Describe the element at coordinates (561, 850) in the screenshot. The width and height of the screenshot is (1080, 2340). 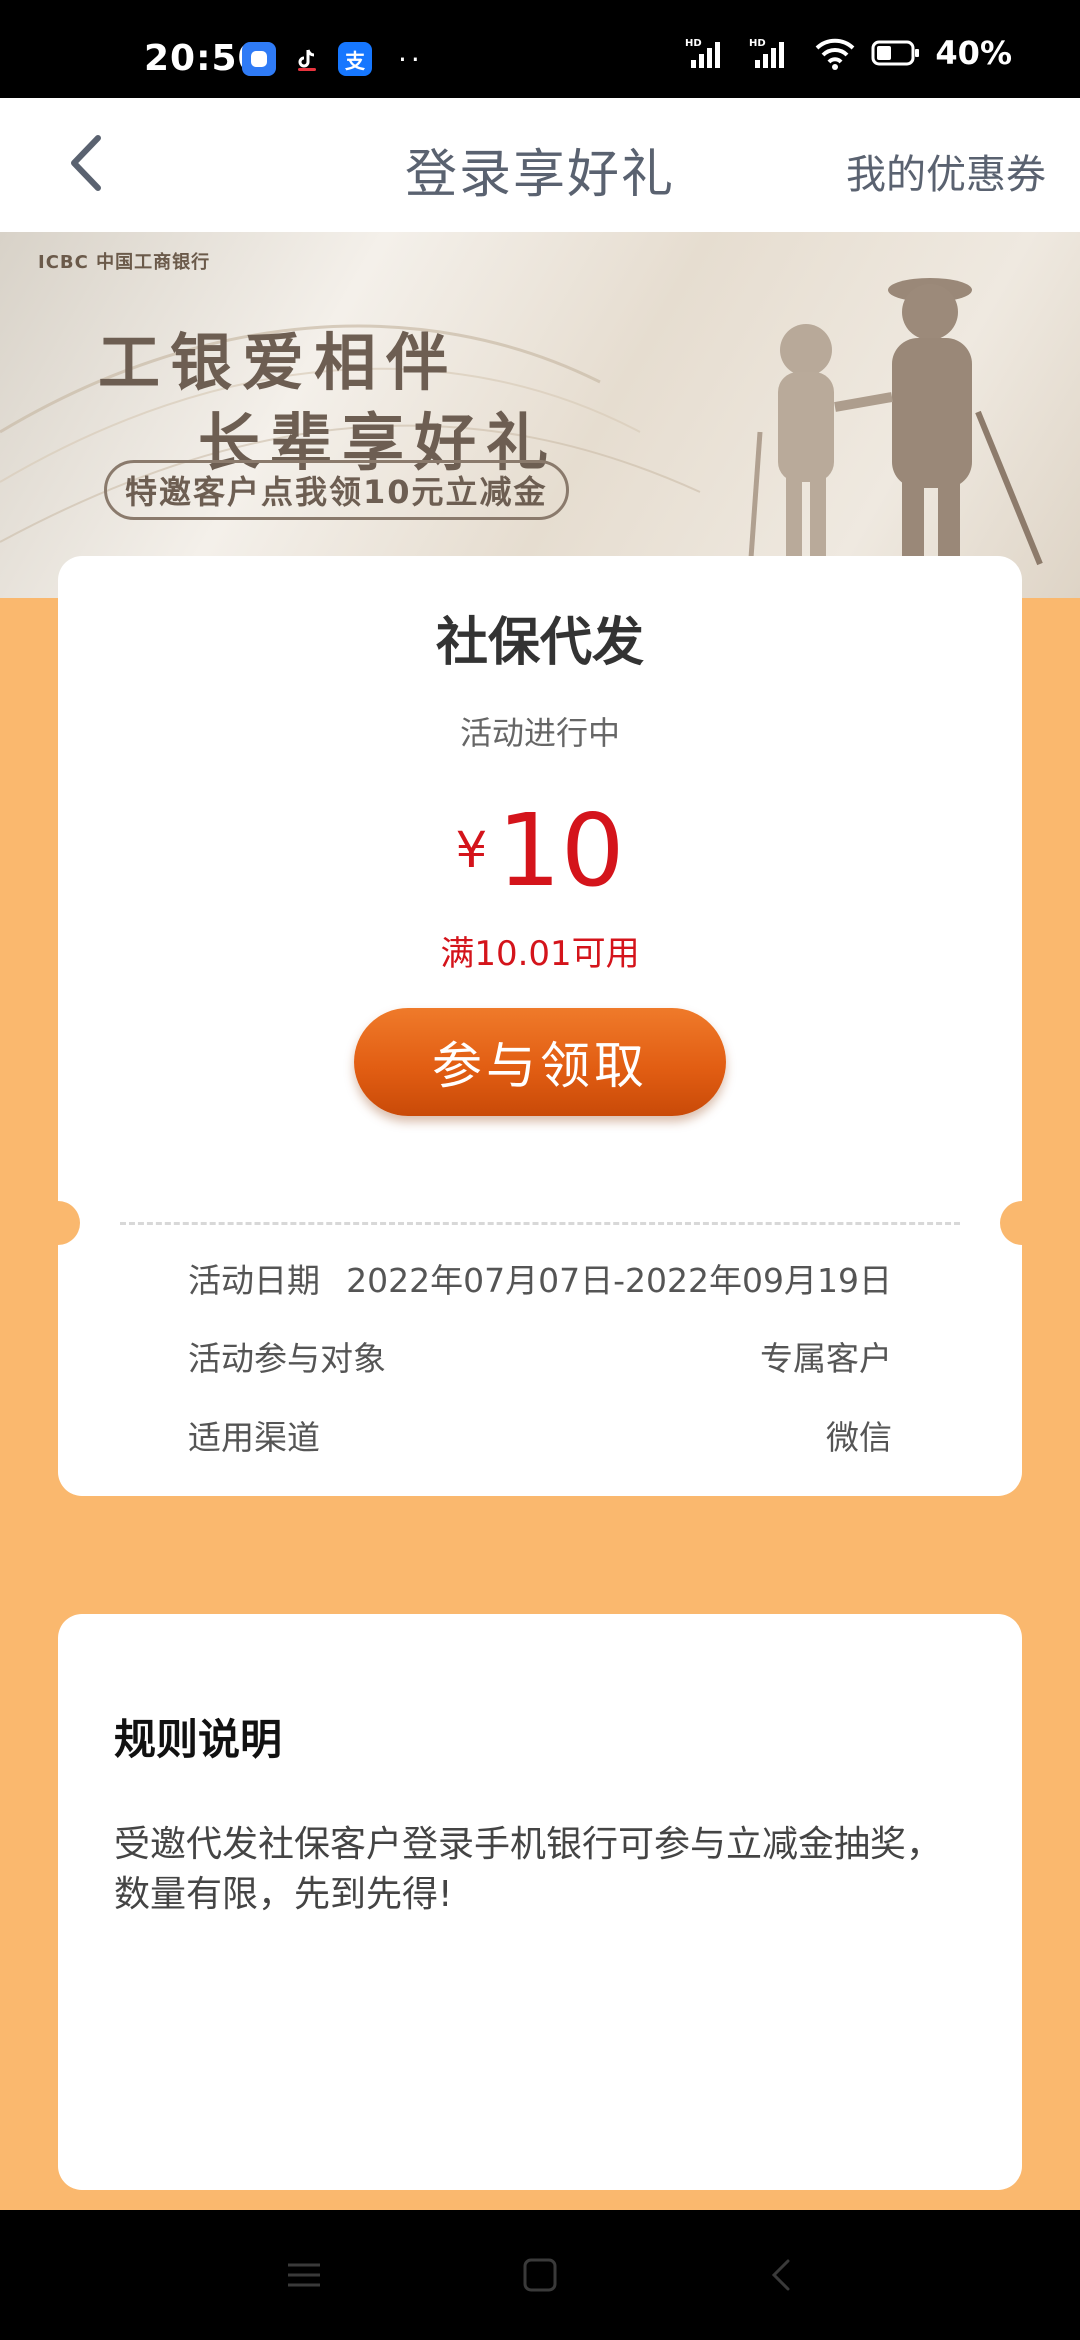
I see `amount-value: 10` at that location.